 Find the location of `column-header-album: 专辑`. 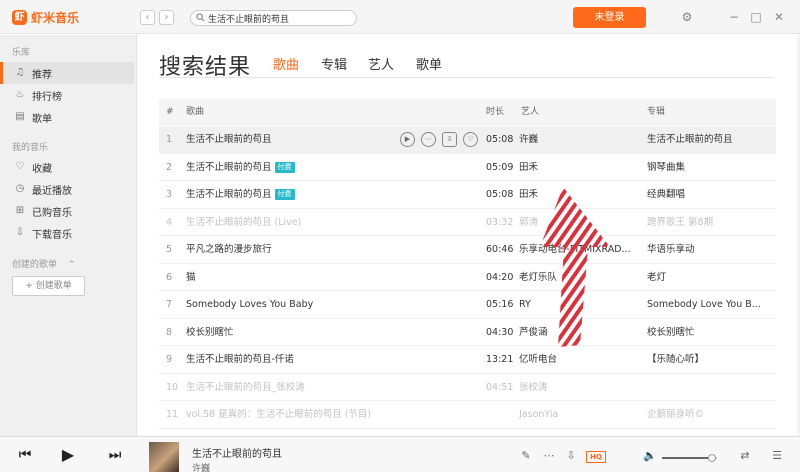

column-header-album: 专辑 is located at coordinates (656, 112).